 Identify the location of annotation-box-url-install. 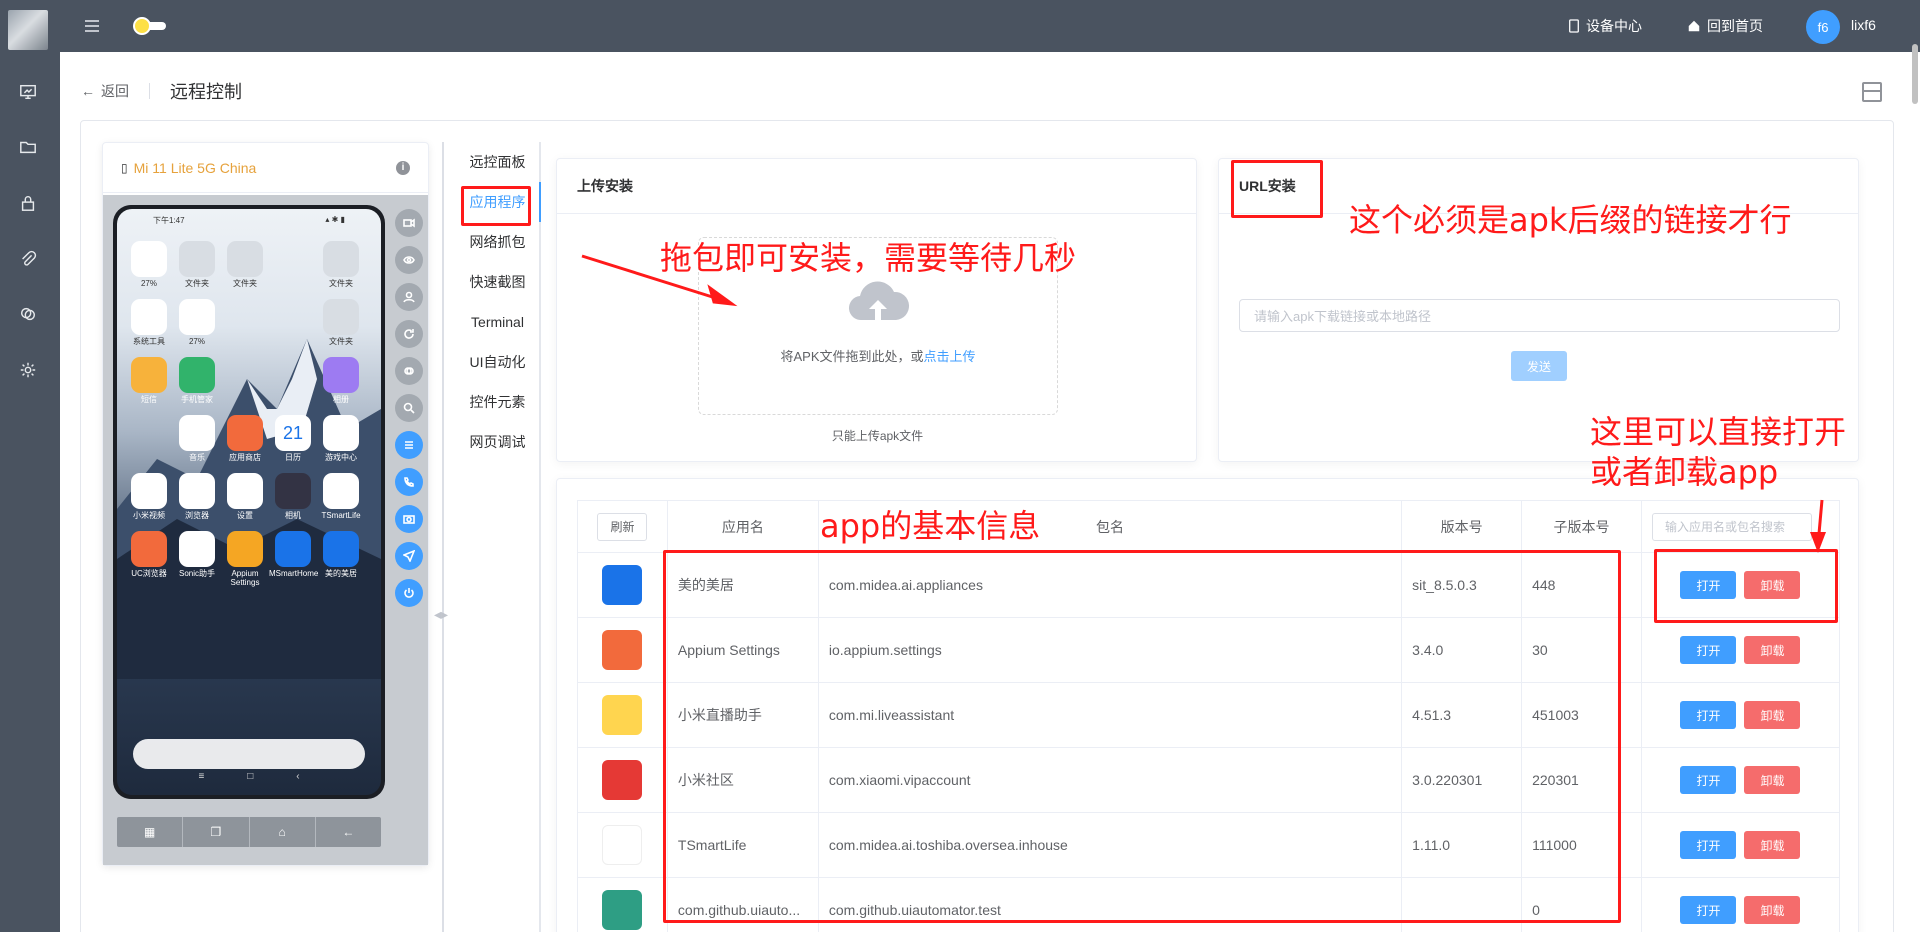
(1277, 189).